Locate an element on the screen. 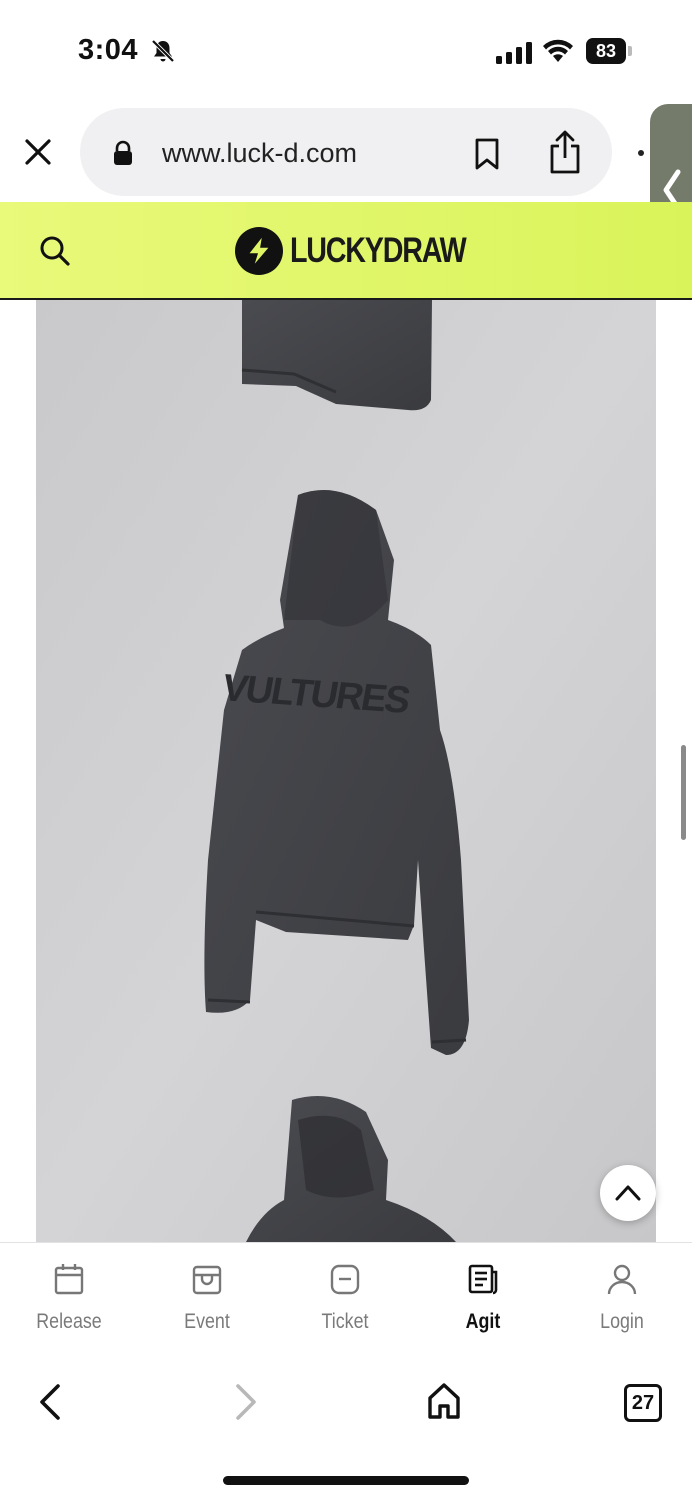 This screenshot has height=1500, width=692. scroll-to-top-button is located at coordinates (628, 1193).